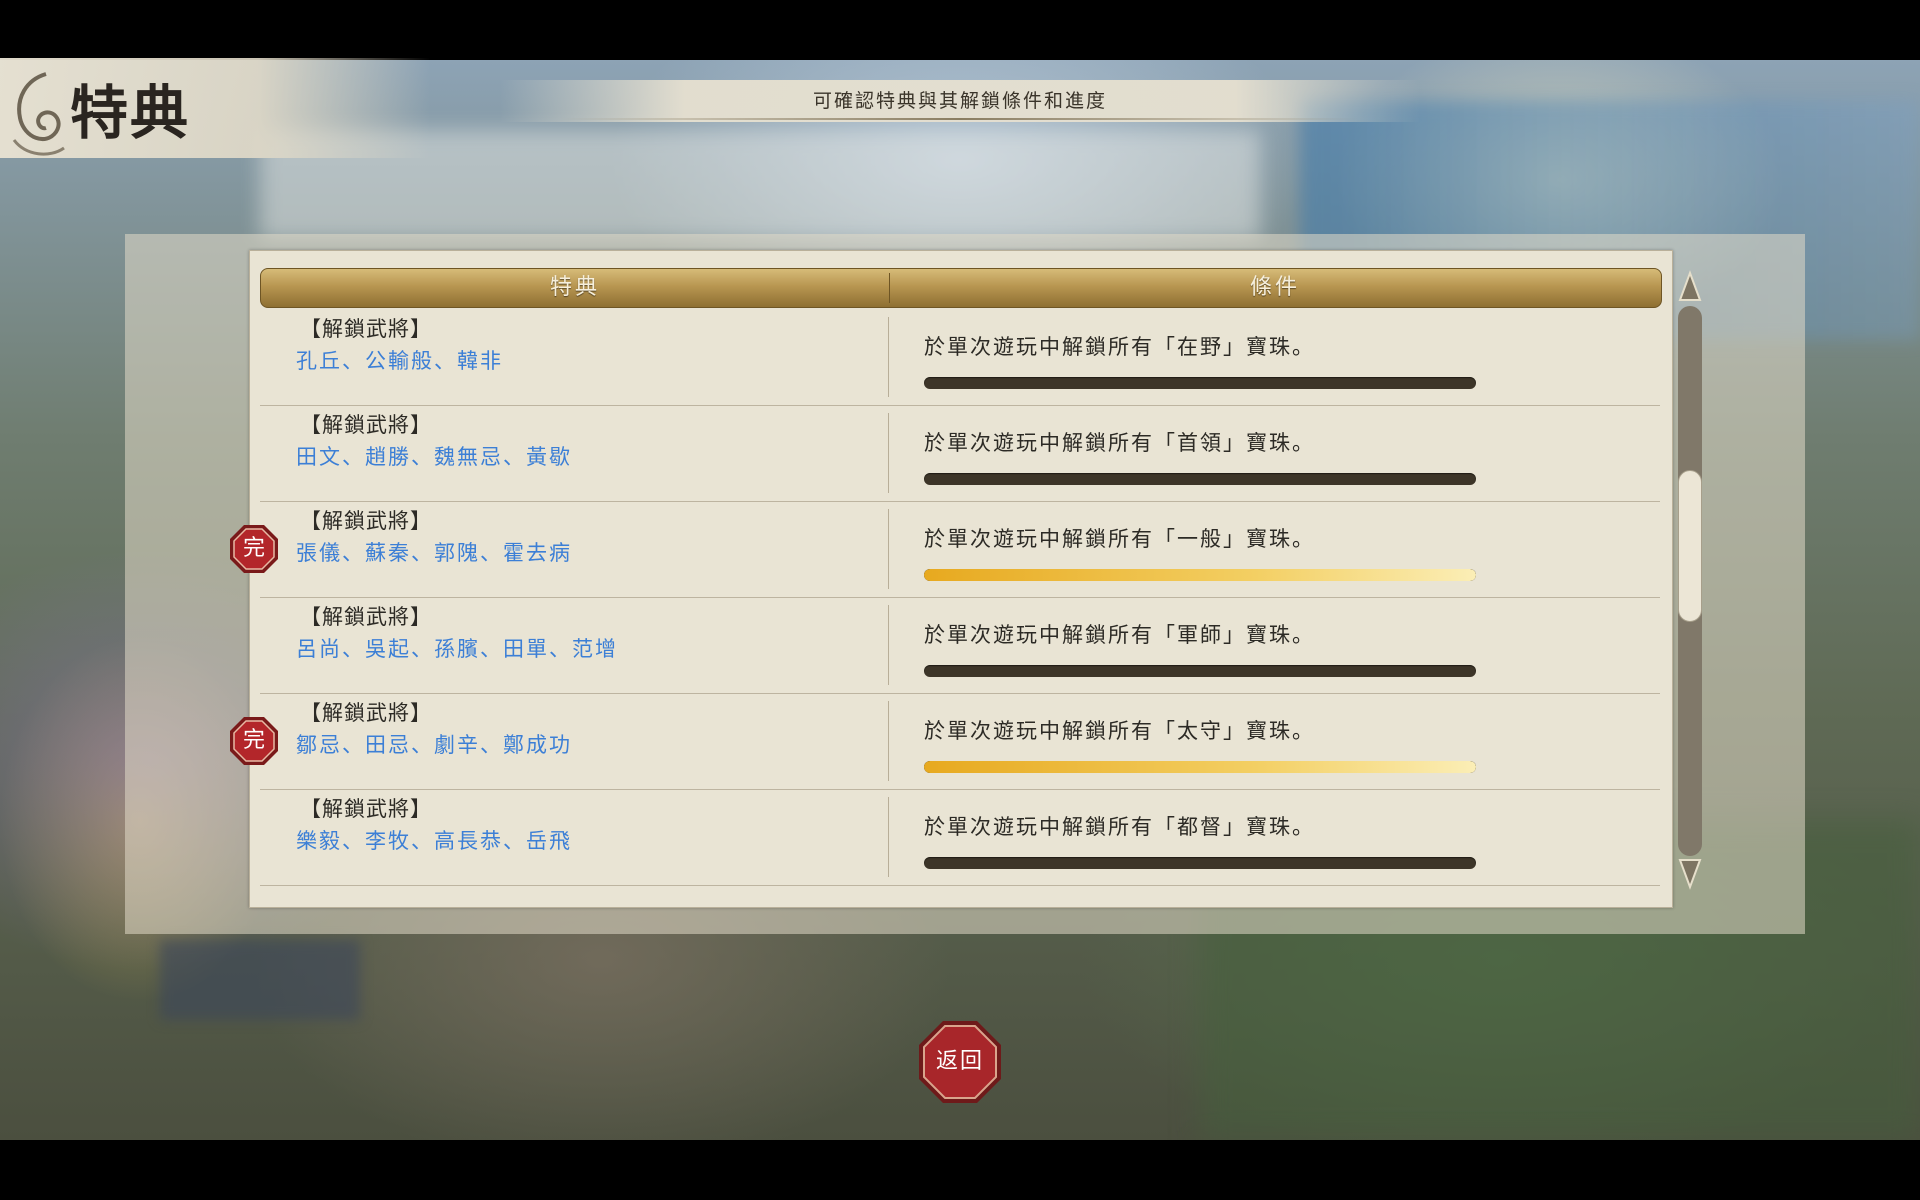 Image resolution: width=1920 pixels, height=1200 pixels. Describe the element at coordinates (1119, 347) in the screenshot. I see `unlock-condition: 於單次遊玩中解鎖所有「在野」寶珠。` at that location.